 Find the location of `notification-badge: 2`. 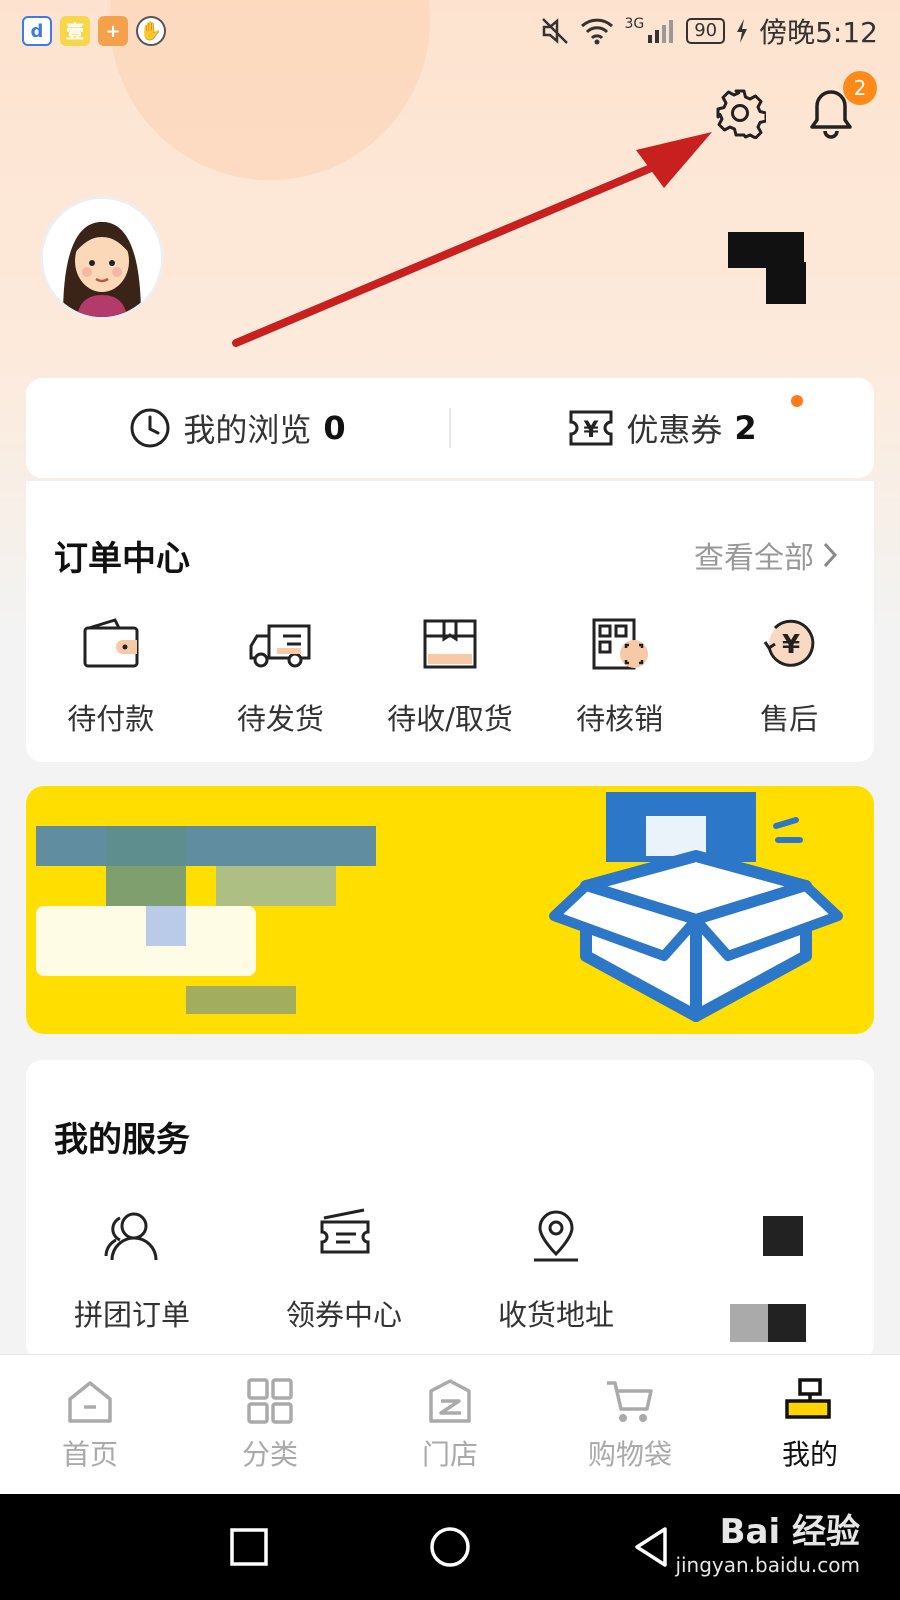

notification-badge: 2 is located at coordinates (860, 88).